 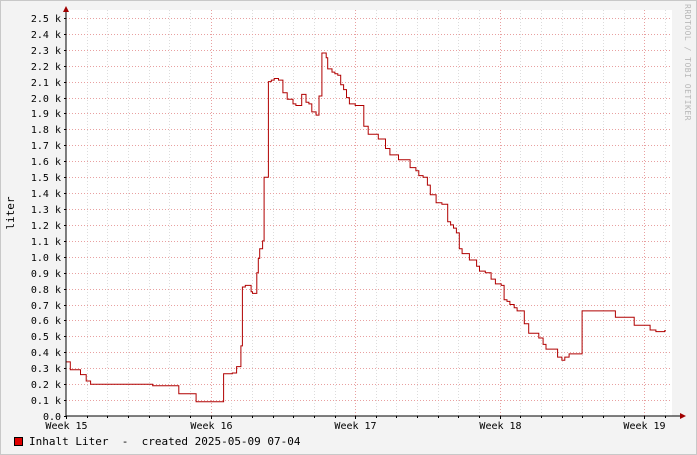 What do you see at coordinates (46, 242) in the screenshot?
I see `y-tick-label: 1.1 k` at bounding box center [46, 242].